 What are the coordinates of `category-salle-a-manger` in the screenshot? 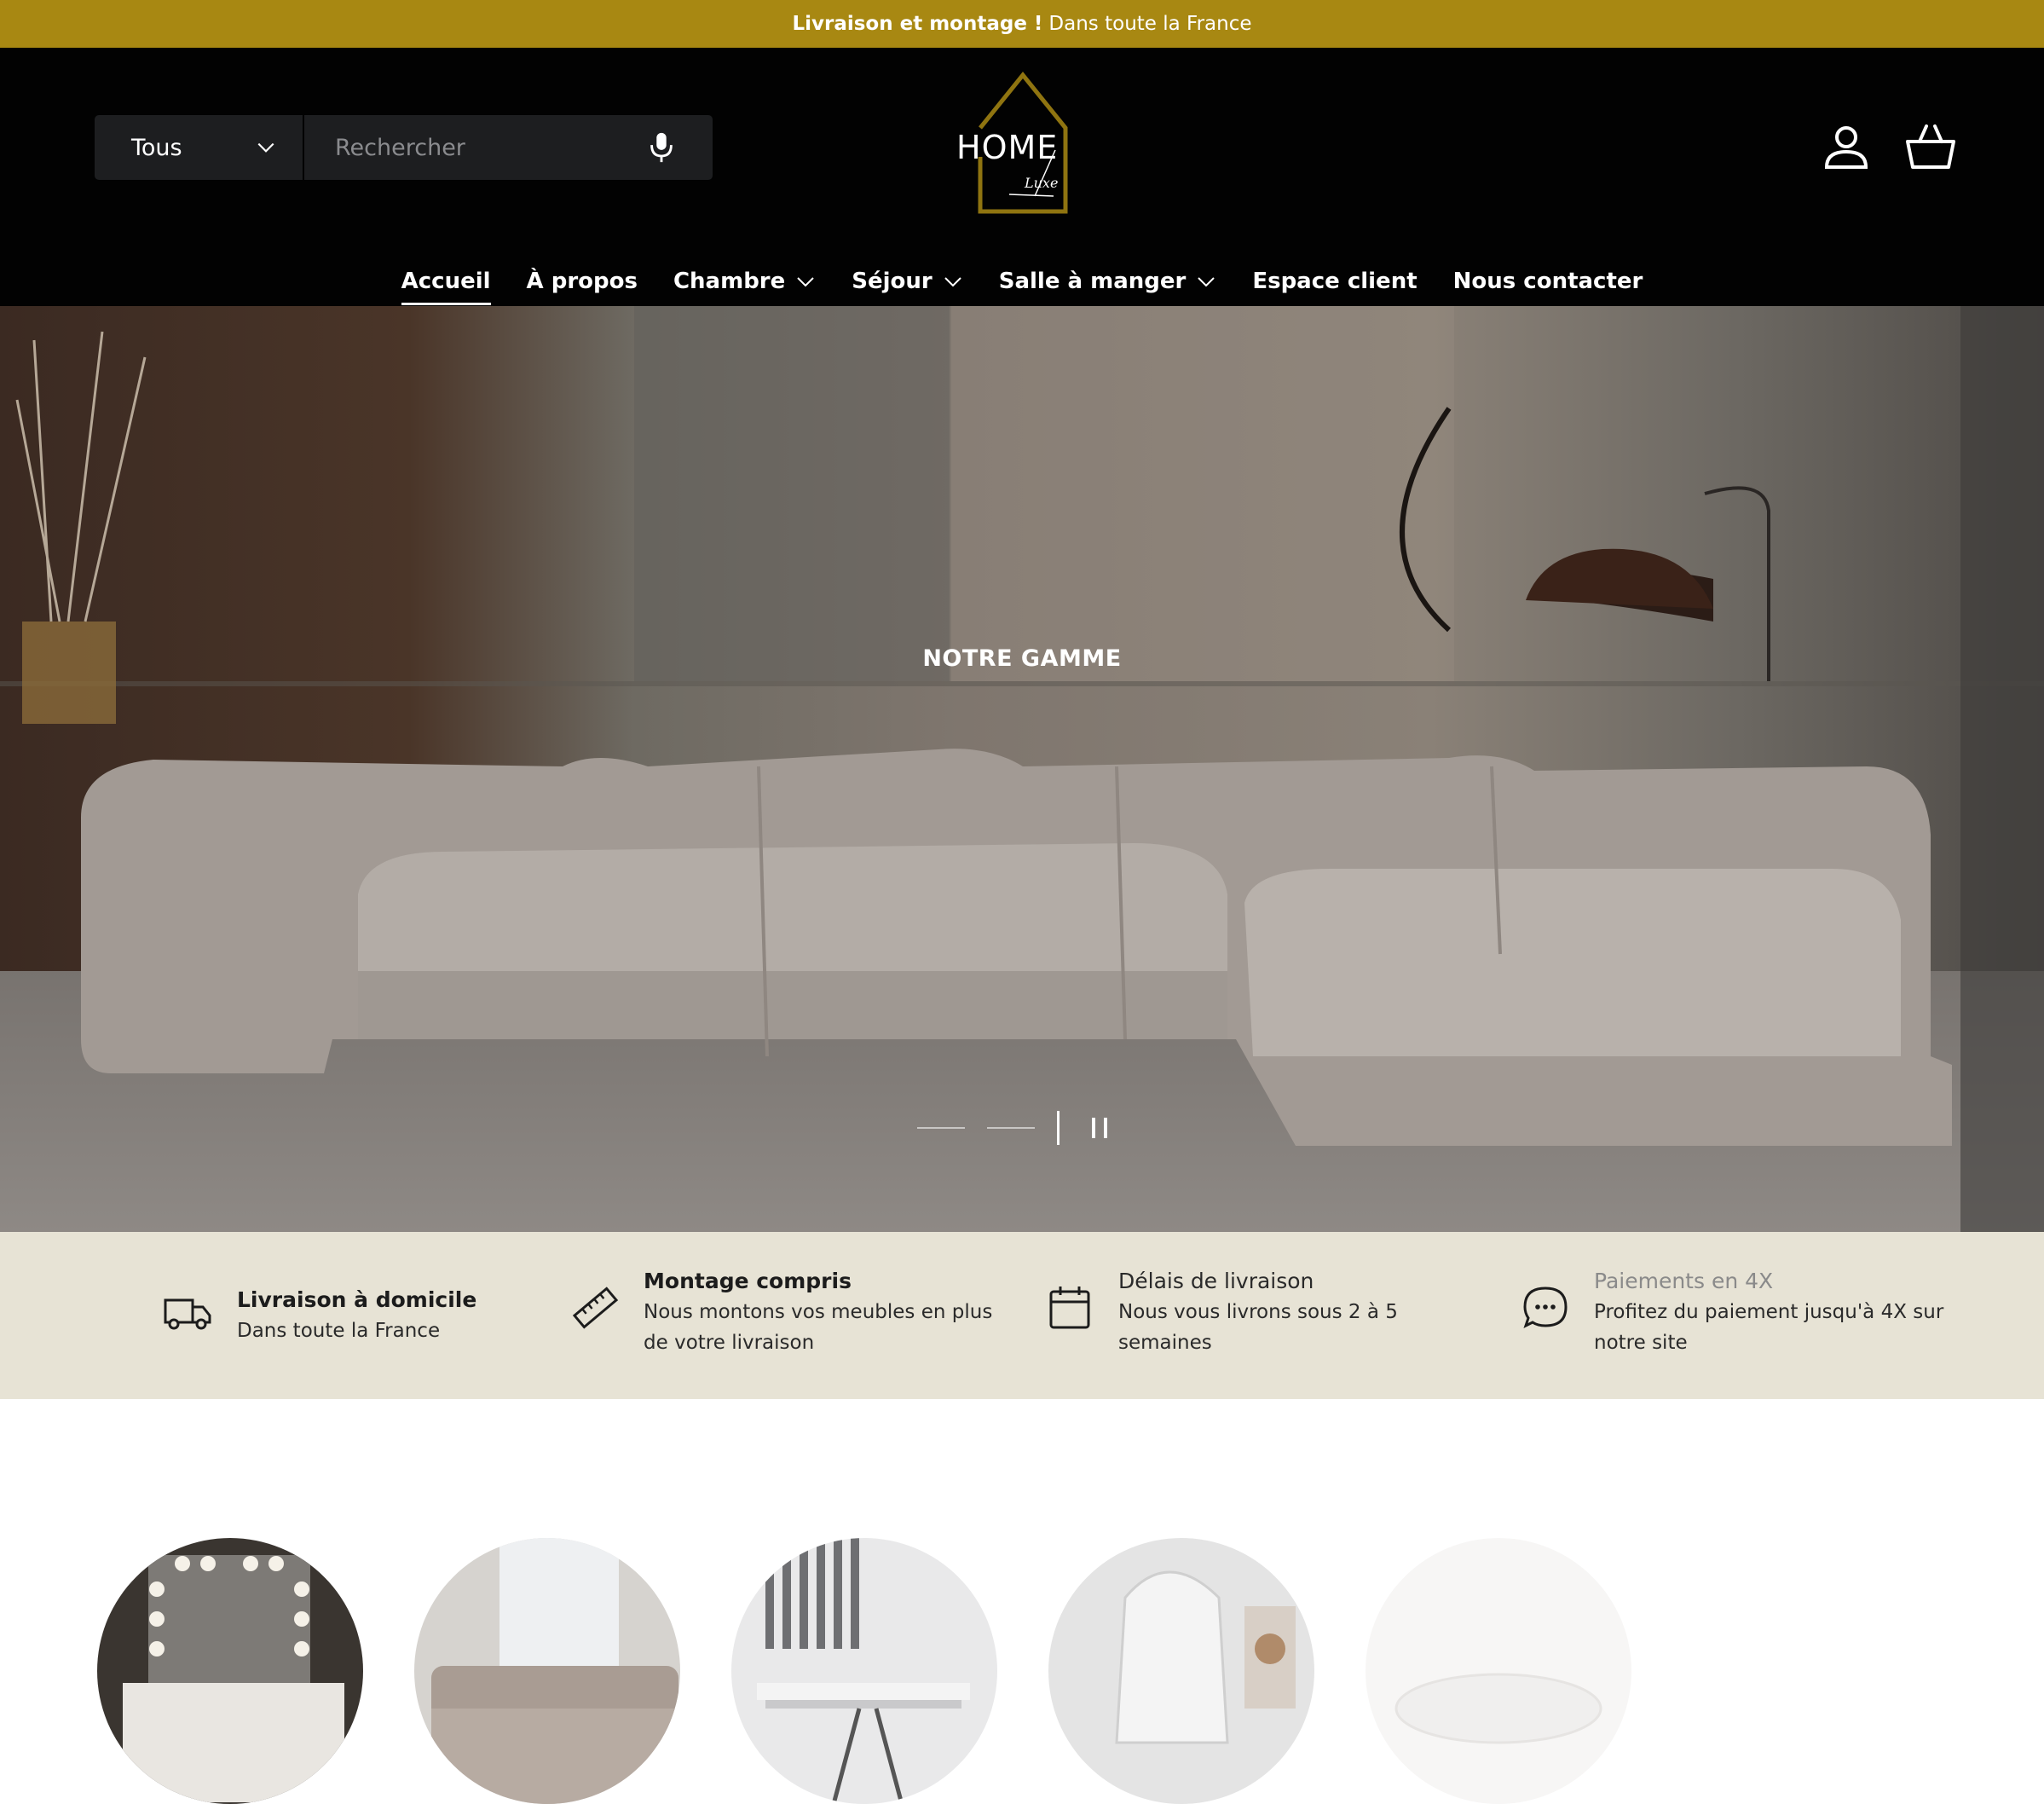 It's located at (864, 1671).